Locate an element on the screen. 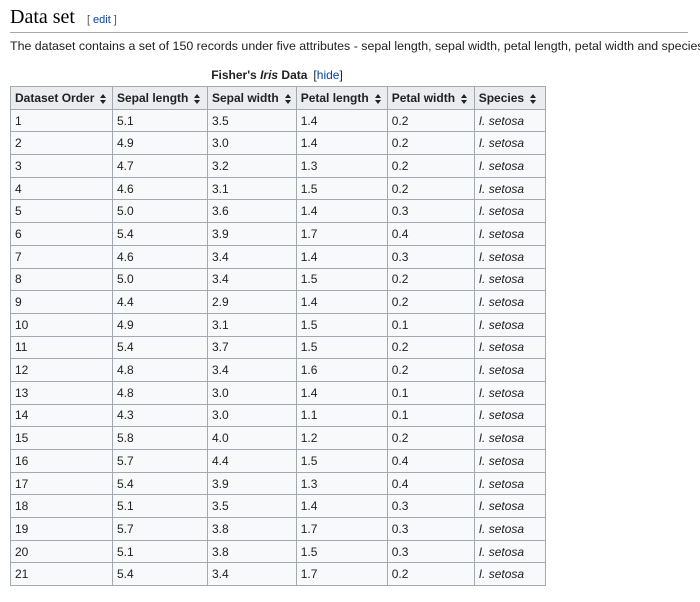 The width and height of the screenshot is (700, 602). table-row: 17 5.4 3.9 1.3 0.4 I. setosa is located at coordinates (278, 483).